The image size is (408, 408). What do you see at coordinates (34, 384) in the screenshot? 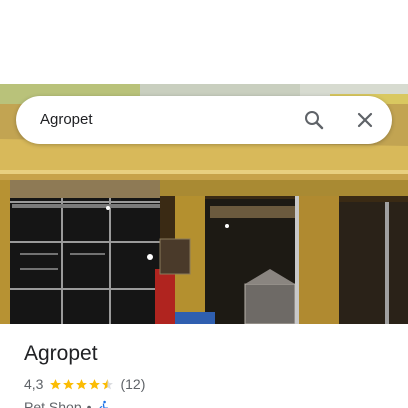
I see `rating-value: 4,3` at bounding box center [34, 384].